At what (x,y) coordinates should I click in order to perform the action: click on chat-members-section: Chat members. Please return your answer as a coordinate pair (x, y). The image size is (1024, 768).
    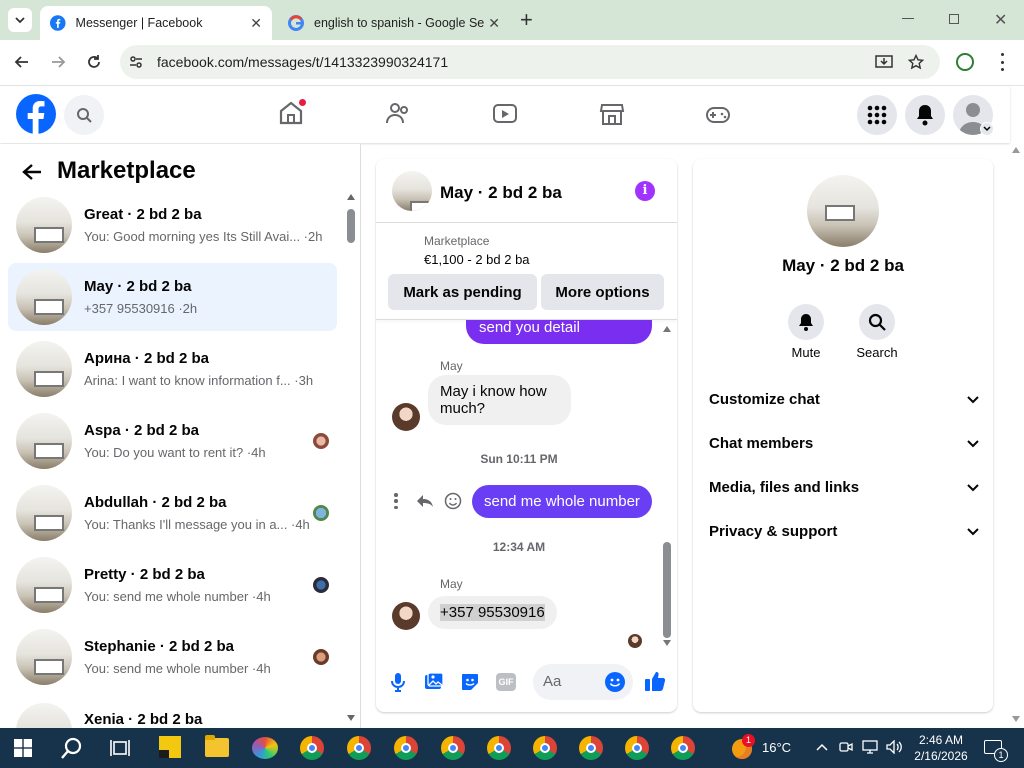
    Looking at the image, I should click on (844, 443).